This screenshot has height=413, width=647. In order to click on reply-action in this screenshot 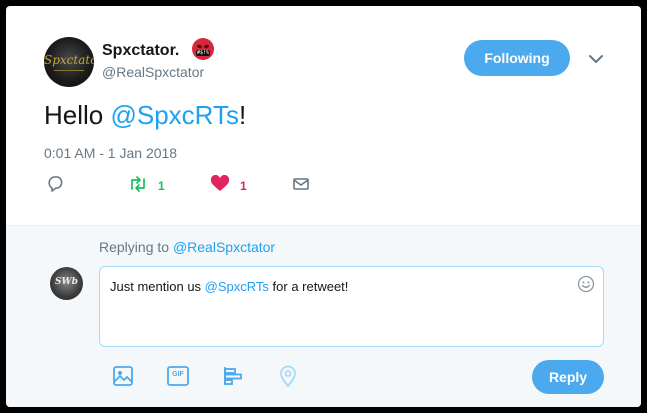, I will do `click(56, 186)`.